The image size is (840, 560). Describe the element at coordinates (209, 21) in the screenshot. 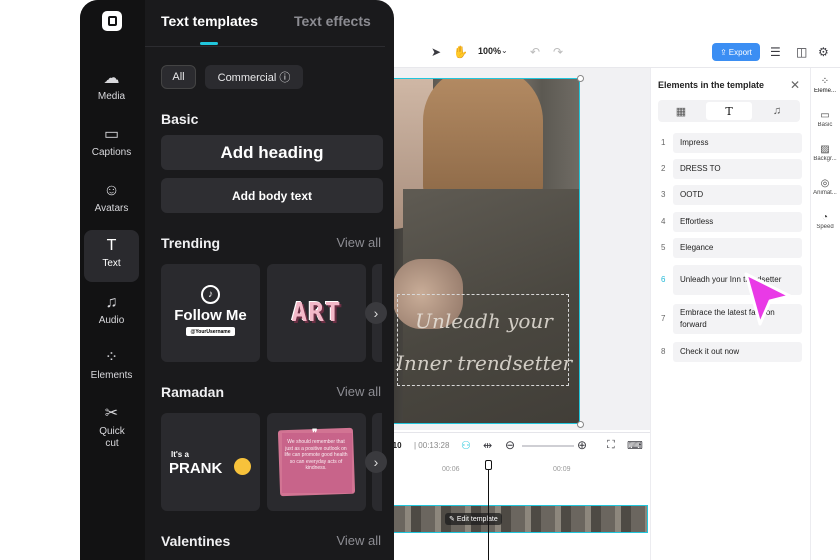

I see `tab-text-templates: Text templates` at that location.